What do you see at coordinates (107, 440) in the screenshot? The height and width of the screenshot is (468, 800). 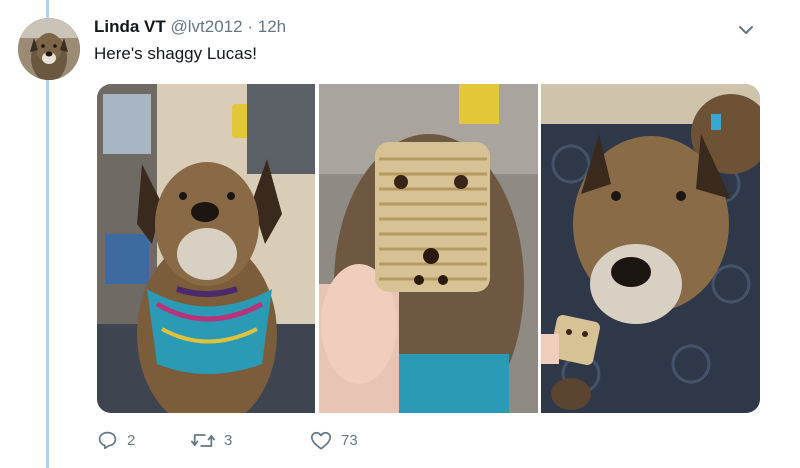 I see `reply-icon` at bounding box center [107, 440].